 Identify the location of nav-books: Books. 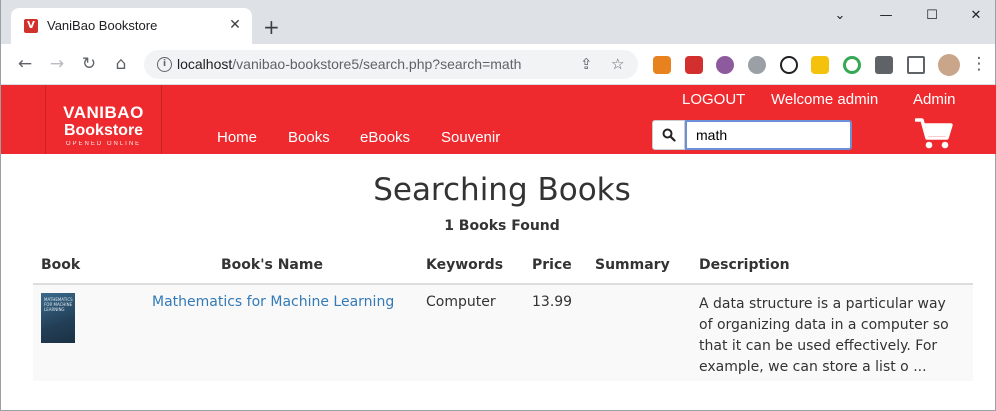
(309, 137).